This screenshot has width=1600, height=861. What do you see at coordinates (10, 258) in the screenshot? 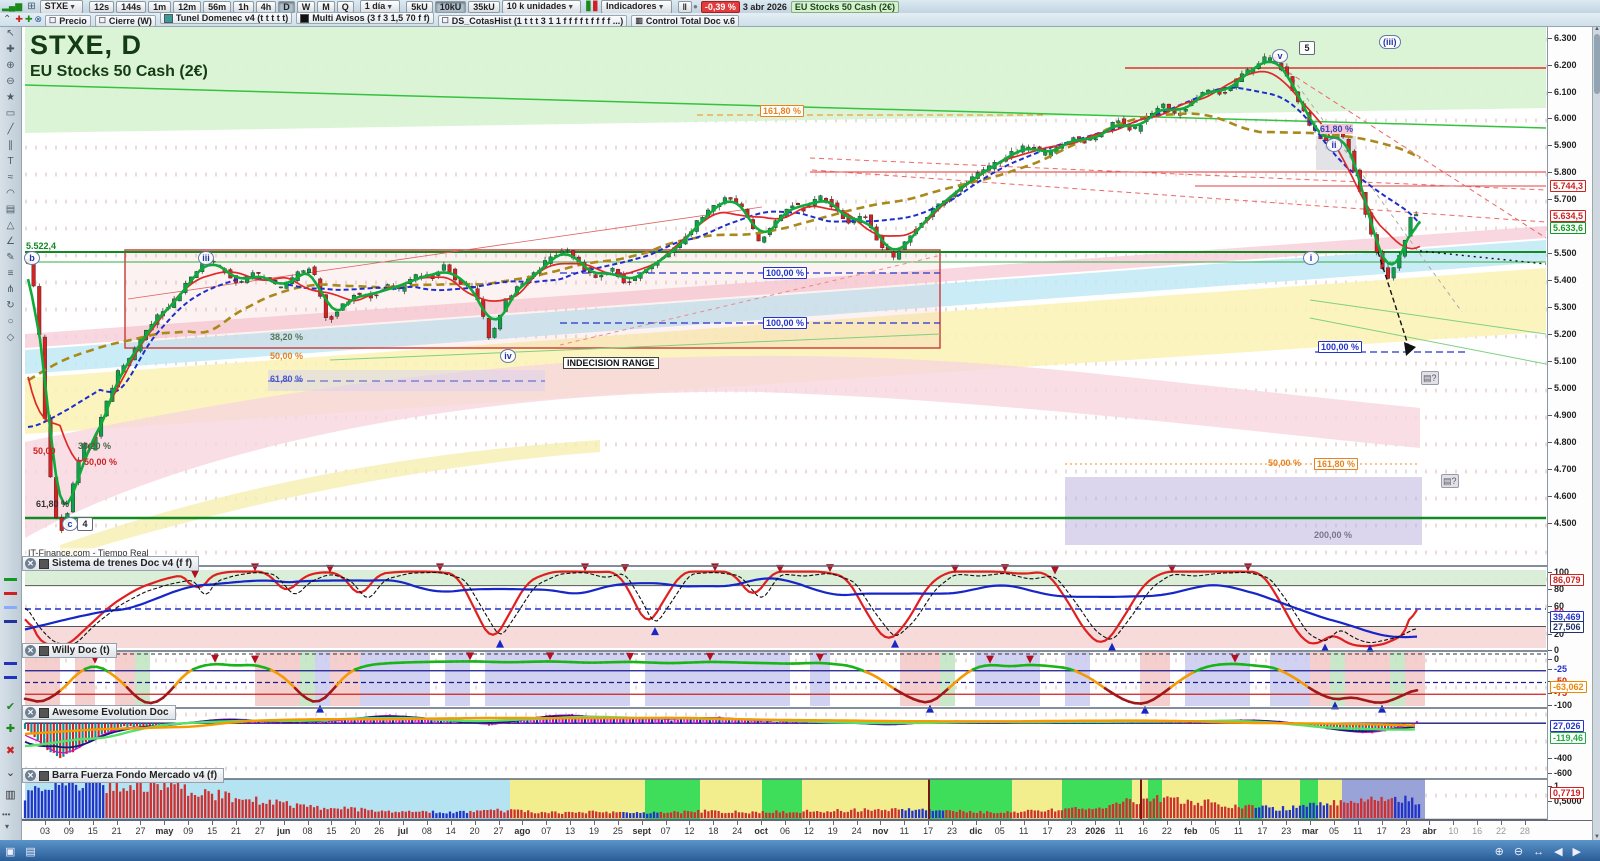
I see `pencil-tool-icon: ✎` at bounding box center [10, 258].